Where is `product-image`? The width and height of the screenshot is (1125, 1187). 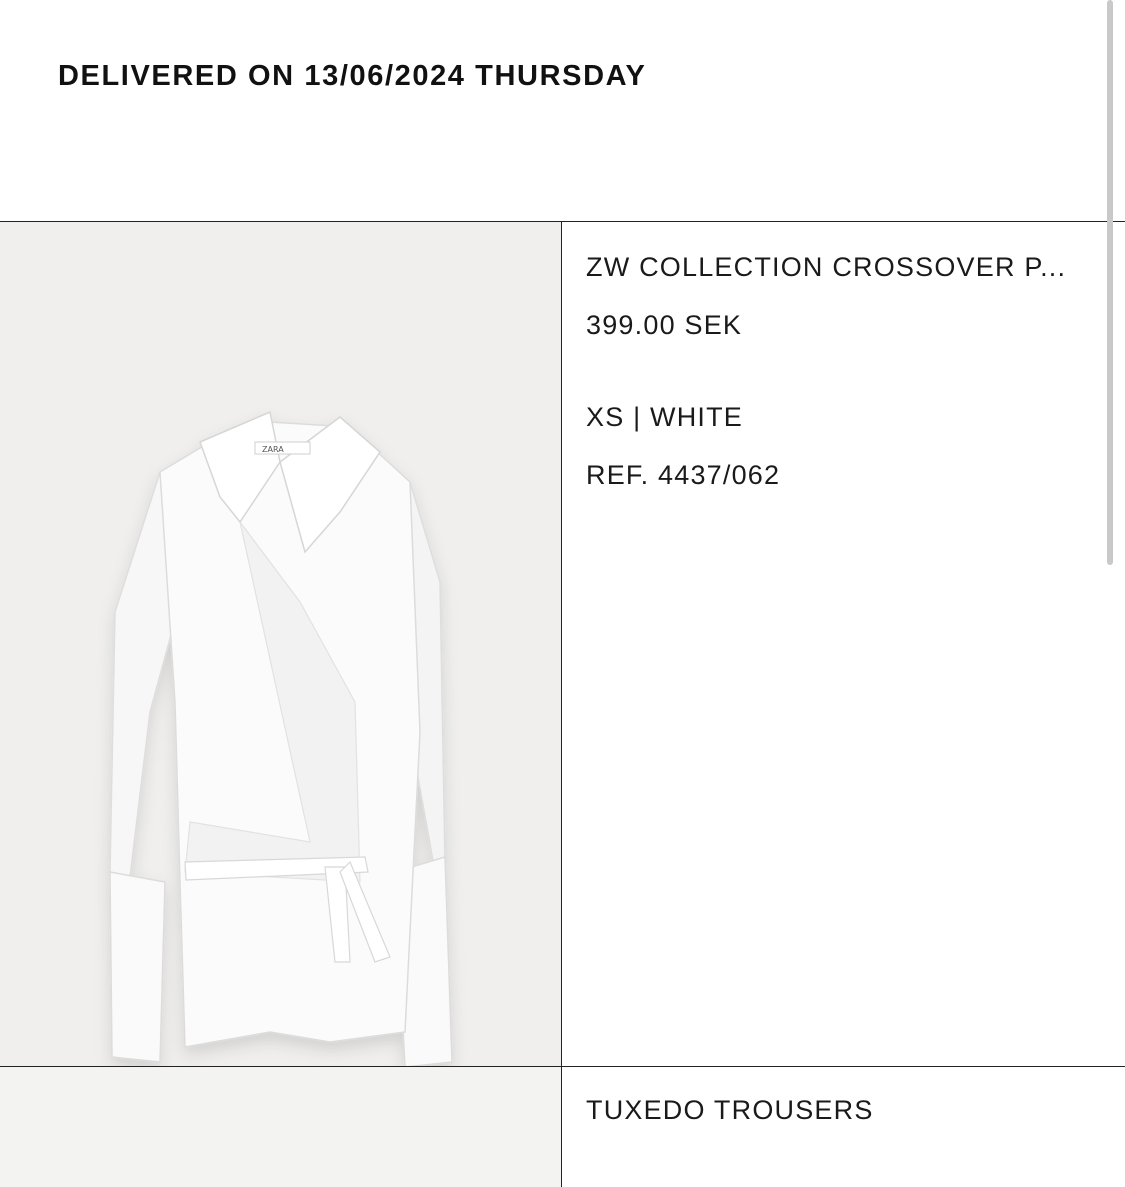
product-image is located at coordinates (281, 1127).